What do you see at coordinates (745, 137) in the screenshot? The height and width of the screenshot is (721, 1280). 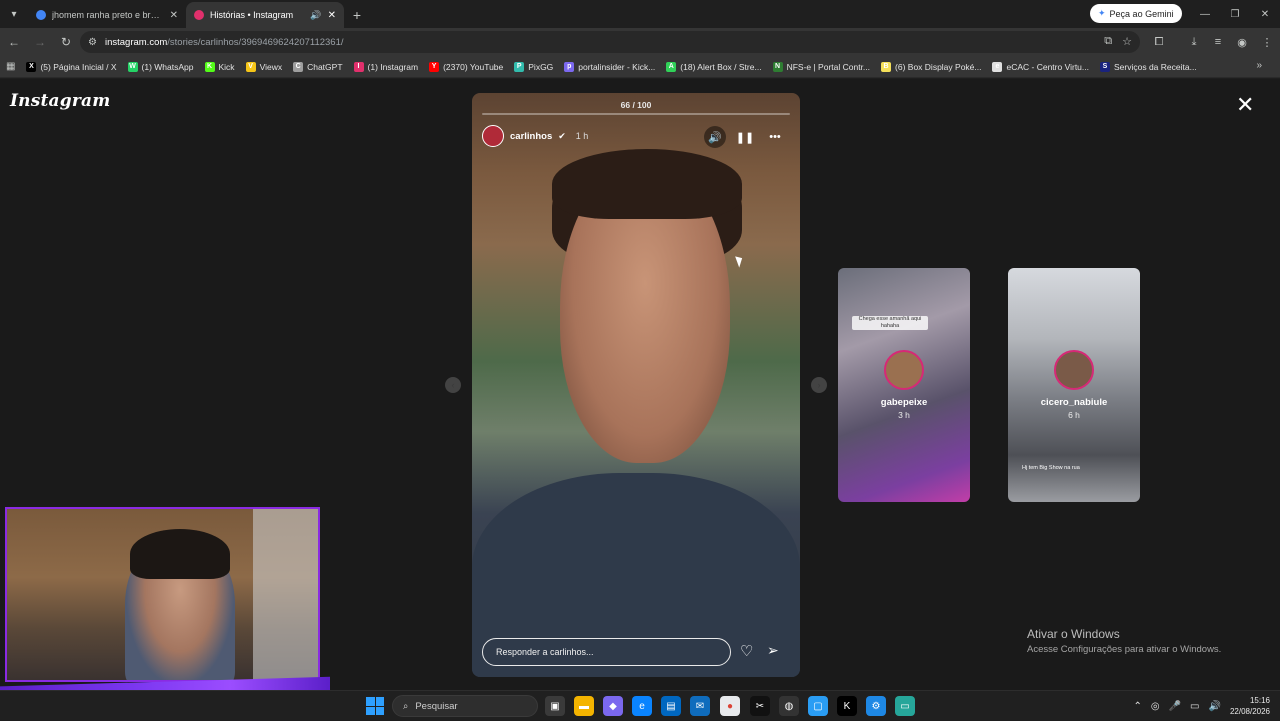 I see `pause-icon: ❚❚` at bounding box center [745, 137].